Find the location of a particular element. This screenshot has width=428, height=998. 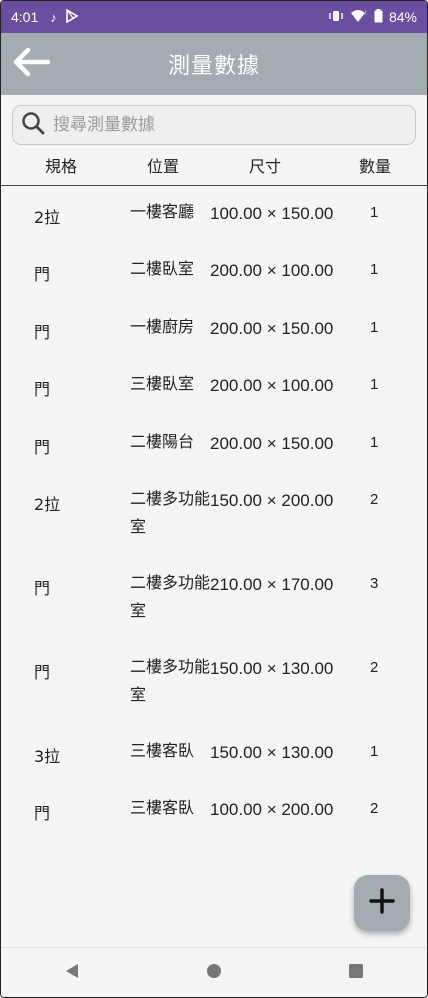

search-icon is located at coordinates (33, 125).